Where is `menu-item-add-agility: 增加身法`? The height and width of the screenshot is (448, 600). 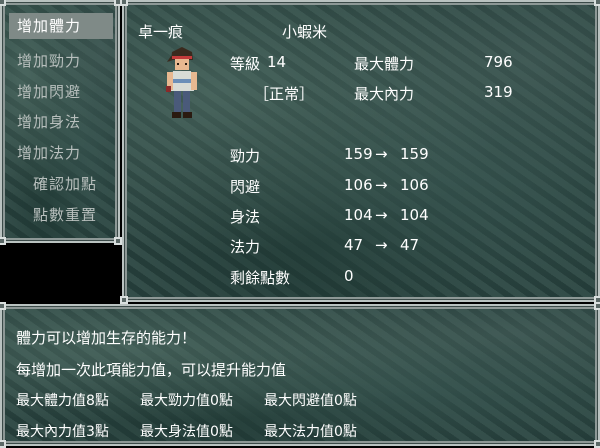 menu-item-add-agility: 增加身法 is located at coordinates (61, 122).